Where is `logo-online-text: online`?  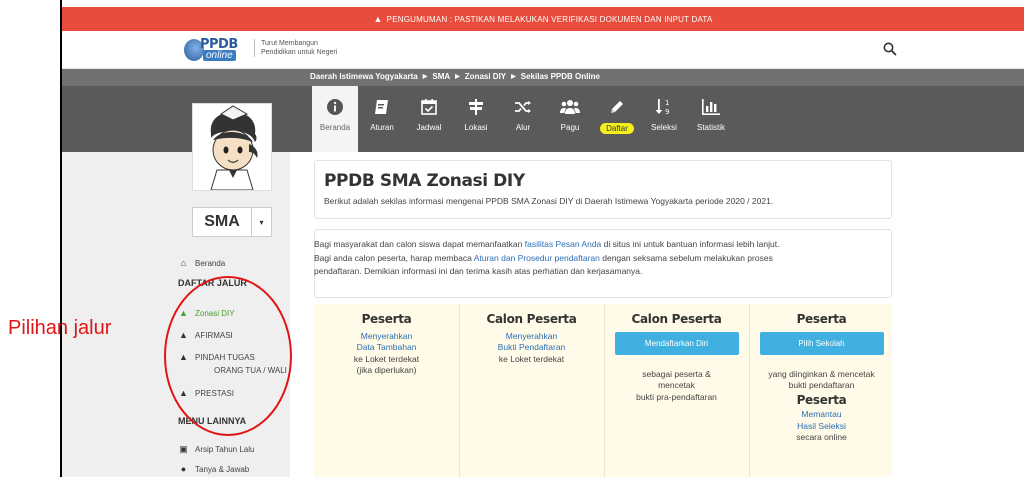 logo-online-text: online is located at coordinates (219, 55).